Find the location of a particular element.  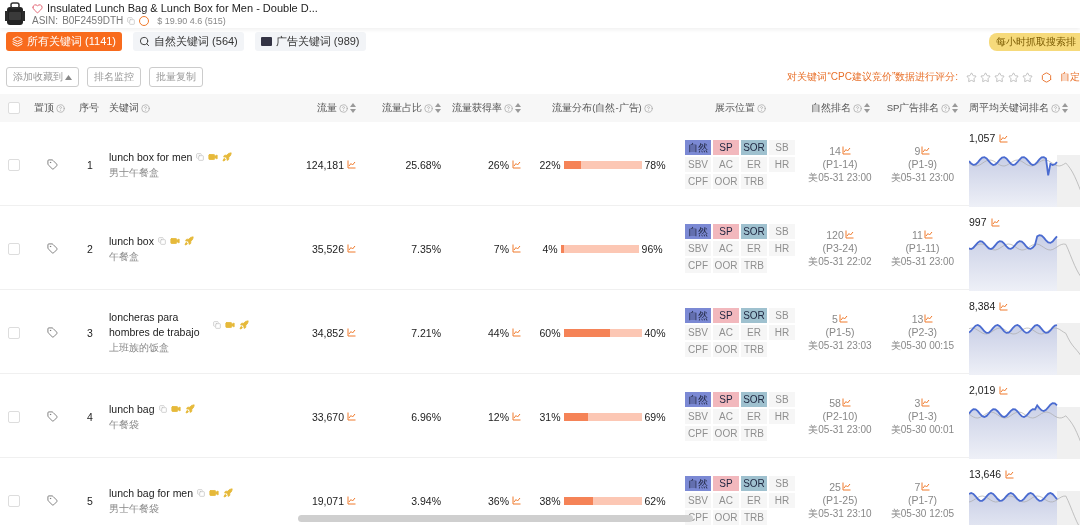

keyword-text: loncheras para hombres de trabajo is located at coordinates (159, 325).